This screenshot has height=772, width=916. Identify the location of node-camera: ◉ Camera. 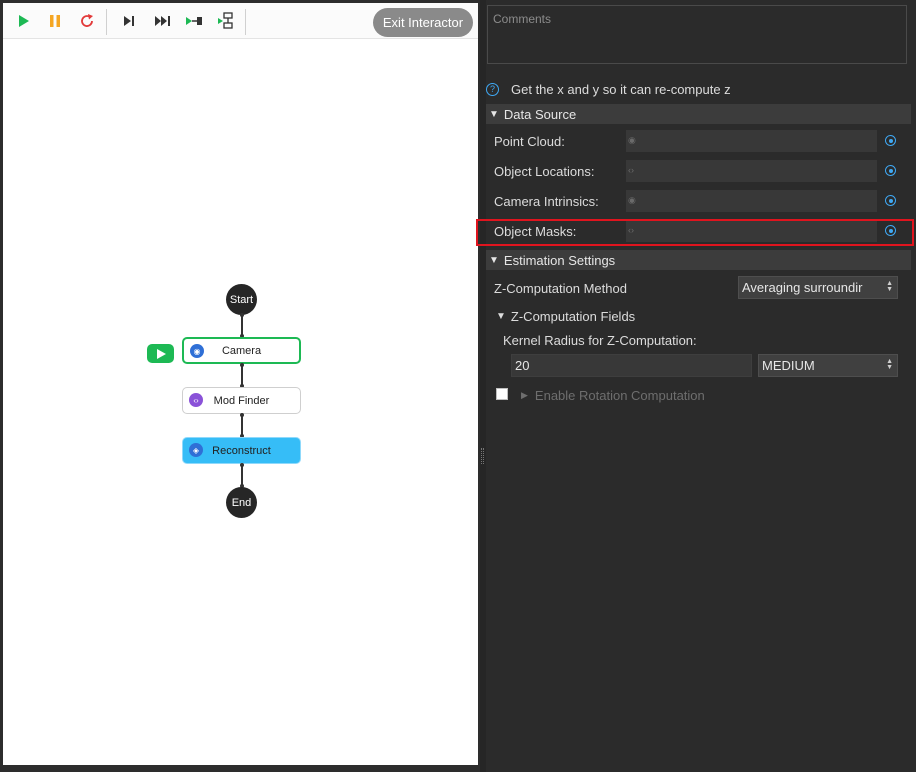
(241, 350).